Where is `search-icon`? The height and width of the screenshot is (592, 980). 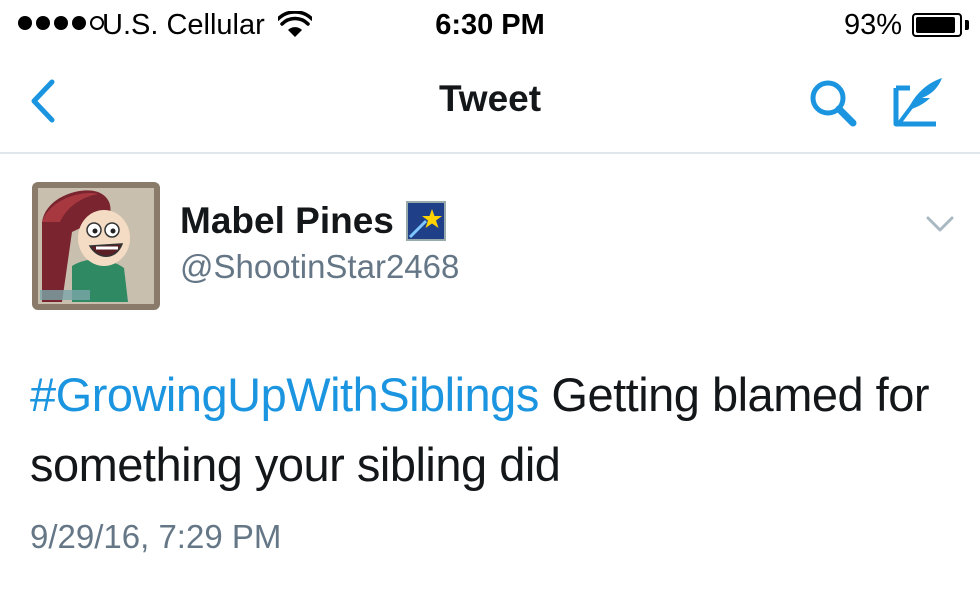 search-icon is located at coordinates (833, 103).